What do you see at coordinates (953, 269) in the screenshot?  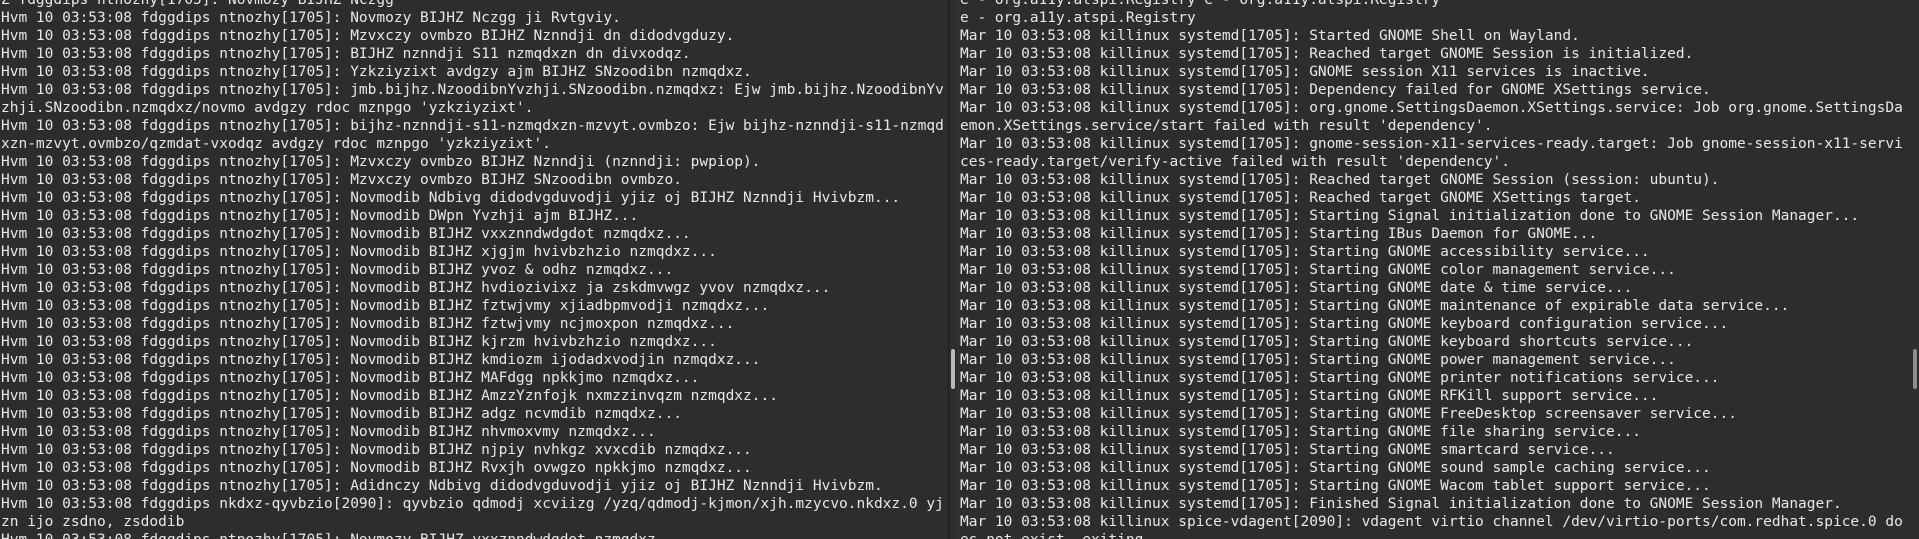 I see `pane-divider` at bounding box center [953, 269].